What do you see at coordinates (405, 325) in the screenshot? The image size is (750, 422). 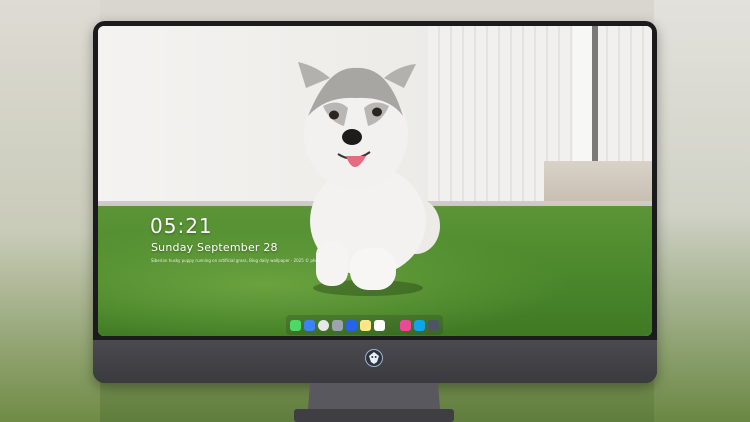 I see `music-icon` at bounding box center [405, 325].